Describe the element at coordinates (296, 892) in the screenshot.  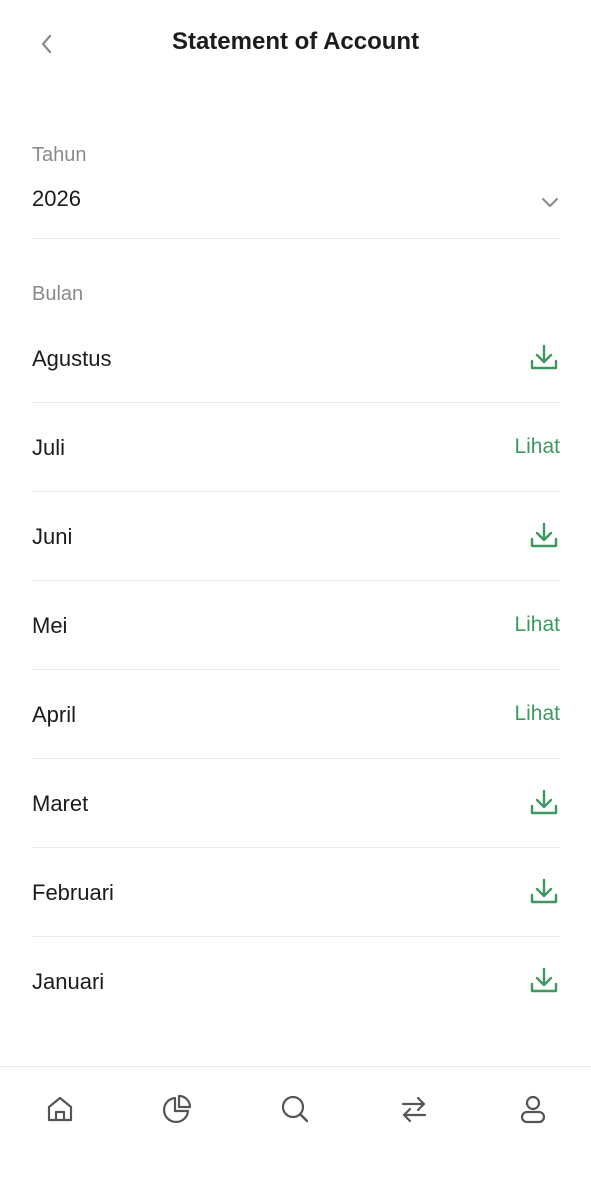
I see `month-row: Februari` at that location.